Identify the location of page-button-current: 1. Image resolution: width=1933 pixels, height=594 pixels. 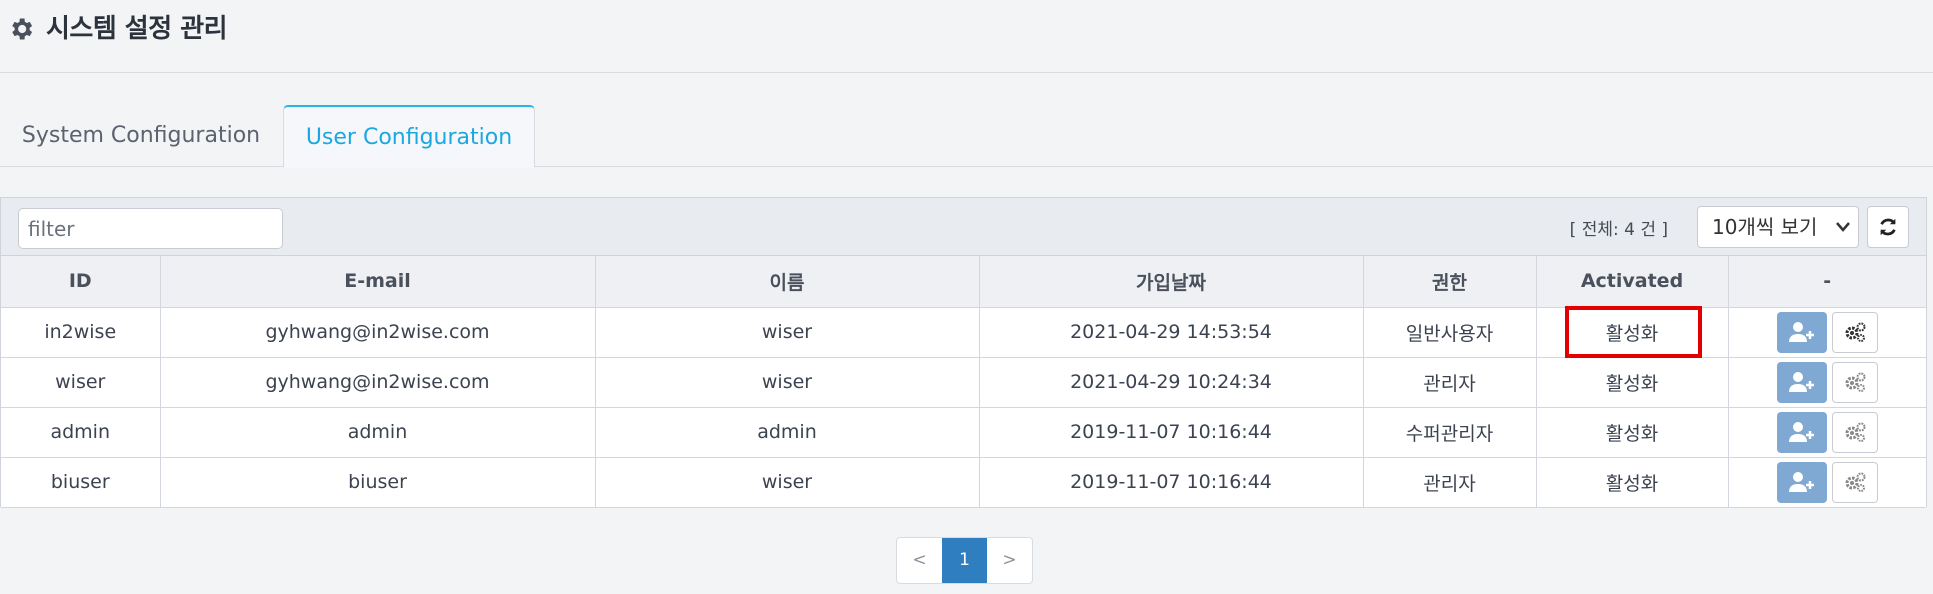
(964, 560).